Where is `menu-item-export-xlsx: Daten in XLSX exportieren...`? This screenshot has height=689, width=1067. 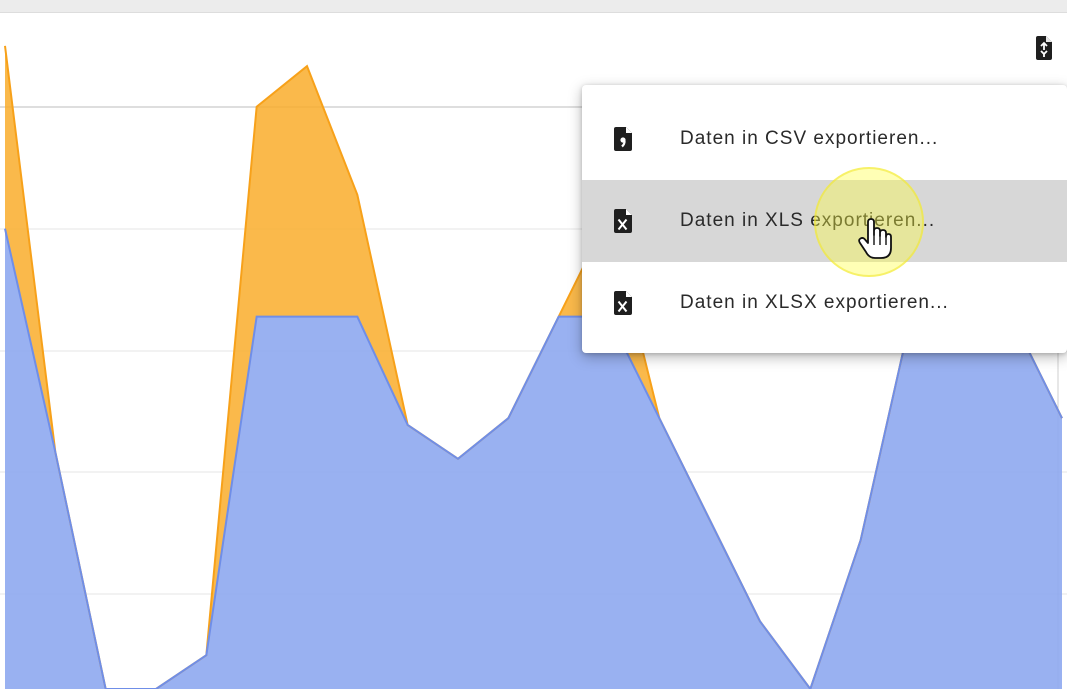
menu-item-export-xlsx: Daten in XLSX exportieren... is located at coordinates (824, 303).